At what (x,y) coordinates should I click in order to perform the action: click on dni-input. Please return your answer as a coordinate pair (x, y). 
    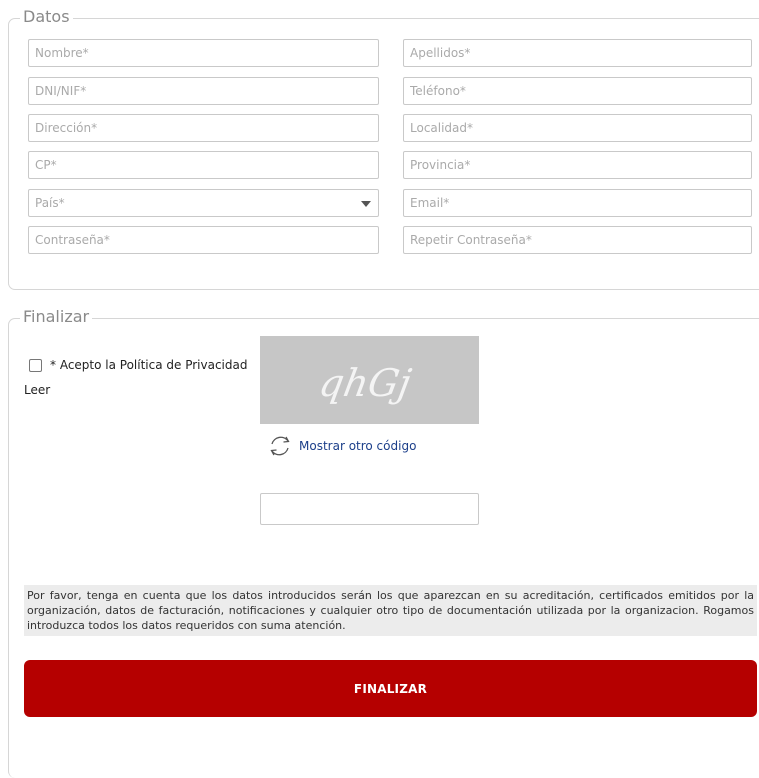
    Looking at the image, I should click on (203, 91).